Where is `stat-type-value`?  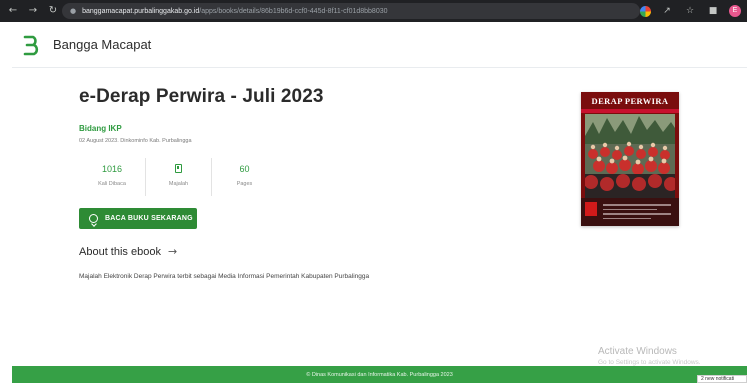 stat-type-value is located at coordinates (178, 169).